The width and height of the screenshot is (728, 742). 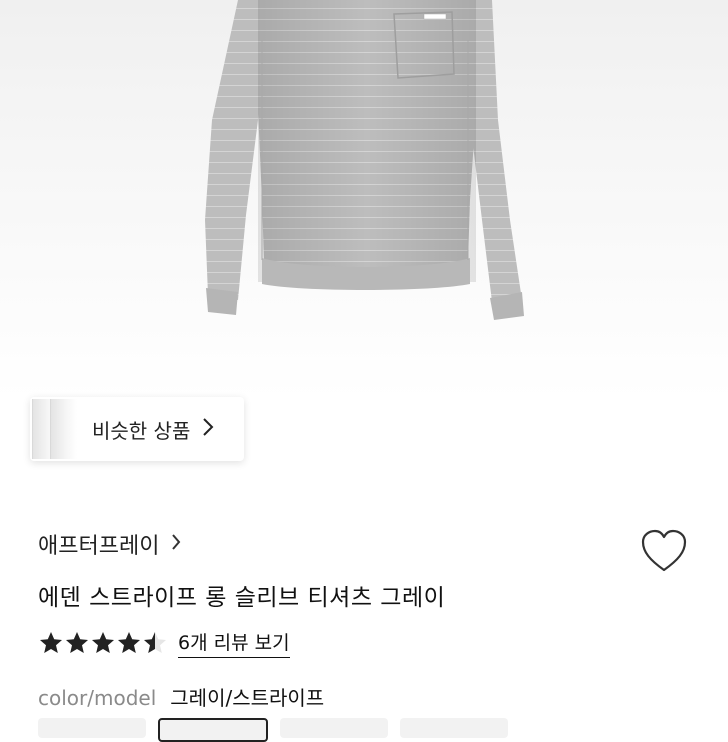 I want to click on brand-name: 애프터프레이, so click(x=99, y=546).